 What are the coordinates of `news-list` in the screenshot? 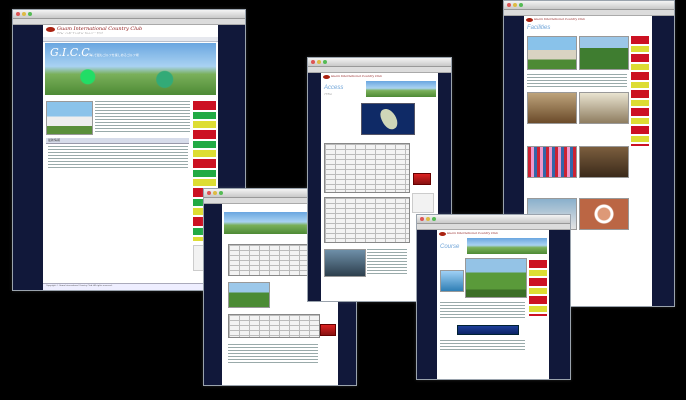 It's located at (118, 157).